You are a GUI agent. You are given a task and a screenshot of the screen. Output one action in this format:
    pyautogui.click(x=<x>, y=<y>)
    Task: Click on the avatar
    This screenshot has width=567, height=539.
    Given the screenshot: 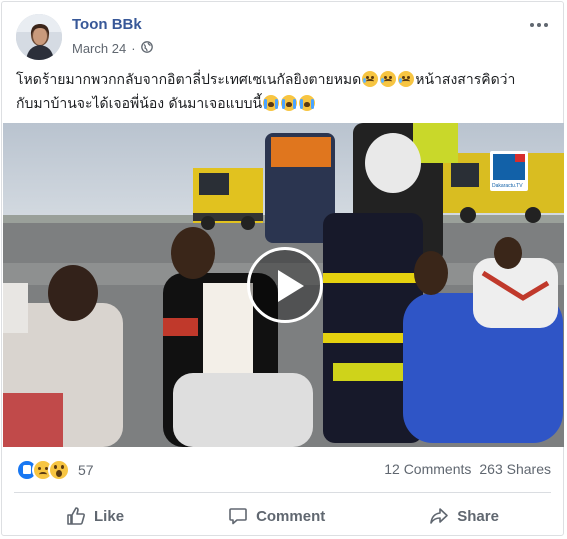 What is the action you would take?
    pyautogui.click(x=39, y=37)
    